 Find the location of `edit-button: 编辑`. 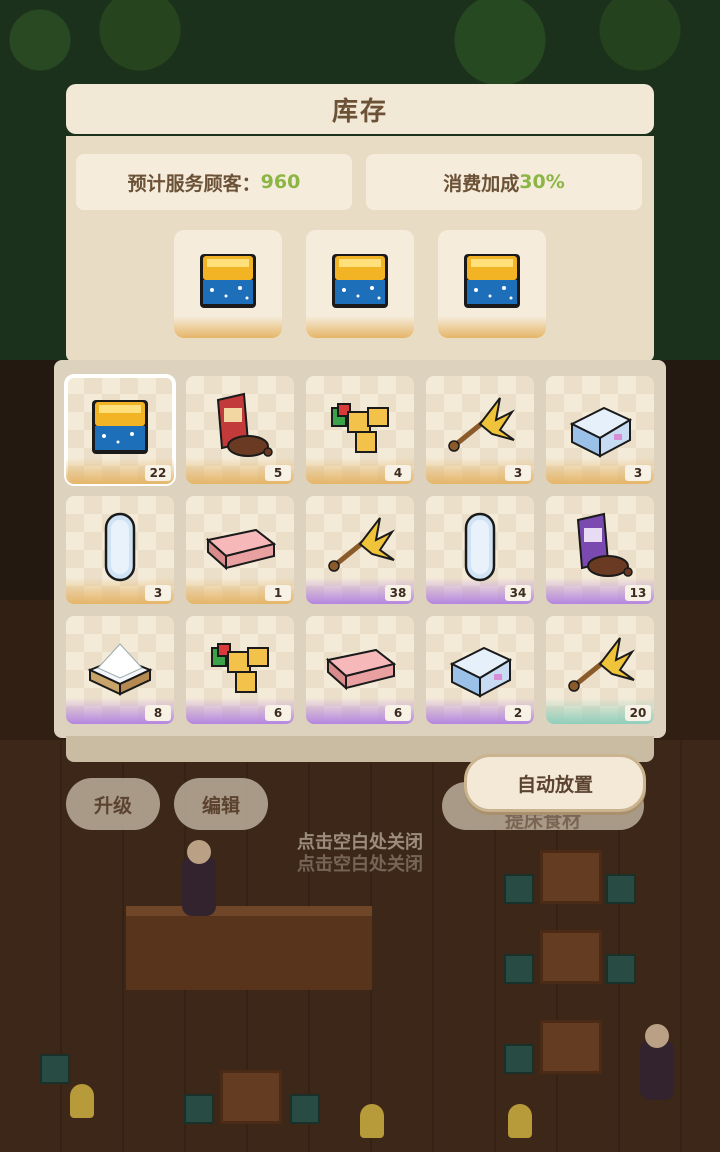

edit-button: 编辑 is located at coordinates (221, 804).